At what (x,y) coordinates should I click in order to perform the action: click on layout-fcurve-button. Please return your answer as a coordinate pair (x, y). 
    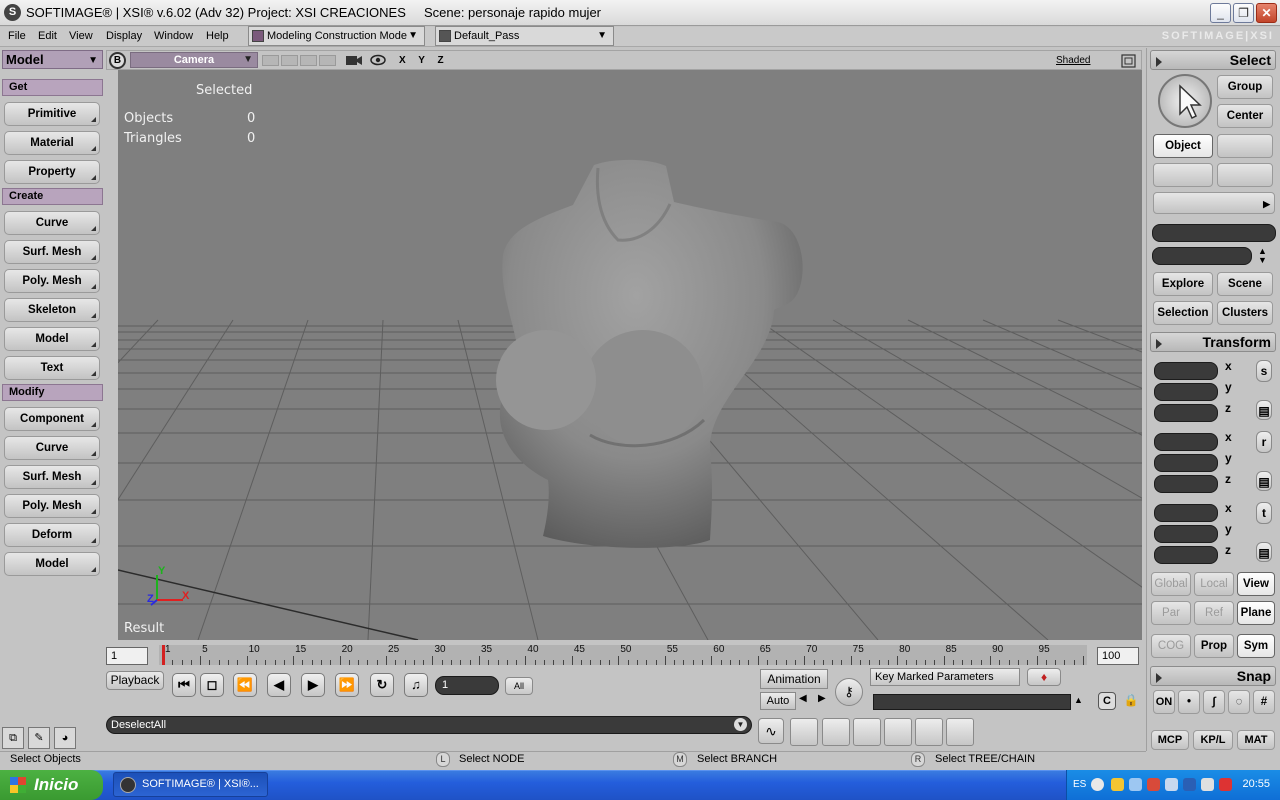
    Looking at the image, I should click on (804, 732).